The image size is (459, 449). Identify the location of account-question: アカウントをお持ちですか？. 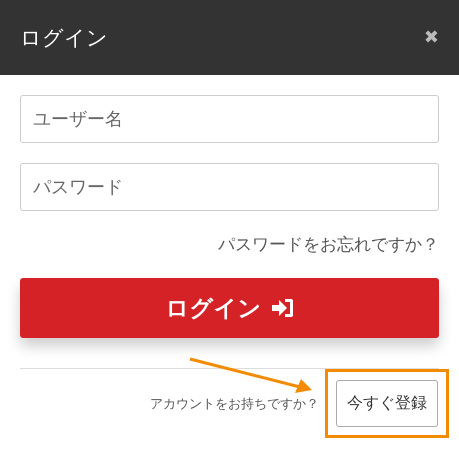
(234, 404).